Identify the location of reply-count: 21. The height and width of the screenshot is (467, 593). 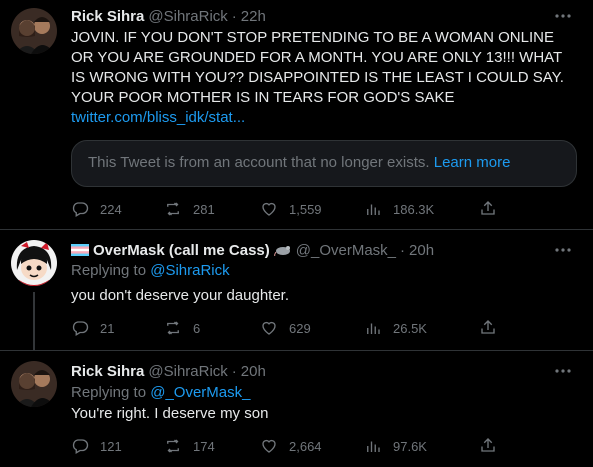
(107, 328).